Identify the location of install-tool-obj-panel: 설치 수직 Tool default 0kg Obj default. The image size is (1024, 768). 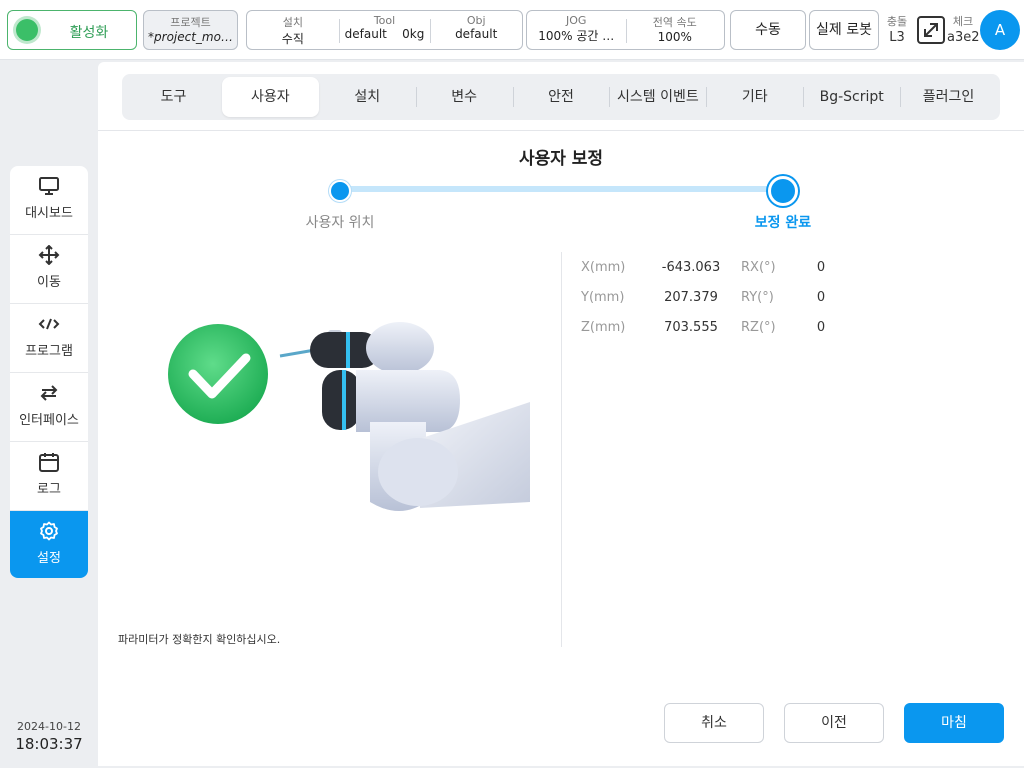
(384, 30).